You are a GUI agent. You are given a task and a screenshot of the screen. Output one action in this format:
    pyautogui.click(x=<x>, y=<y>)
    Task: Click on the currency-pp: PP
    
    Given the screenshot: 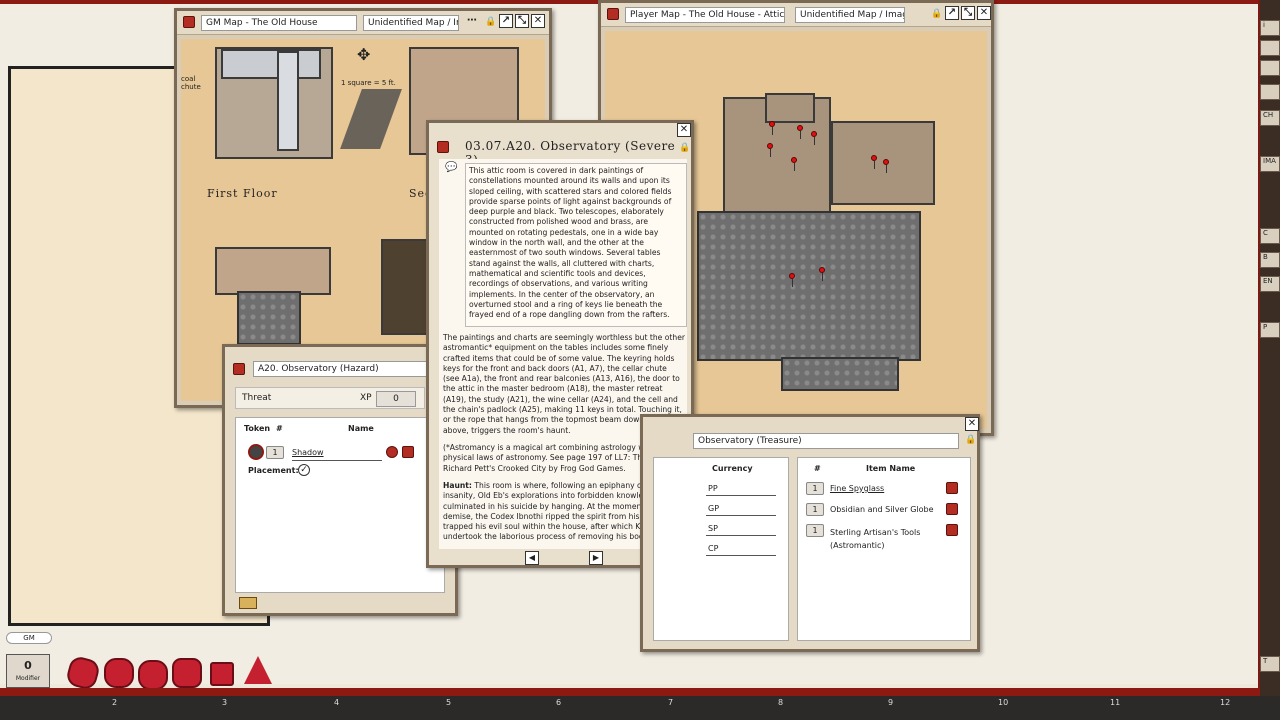 What is the action you would take?
    pyautogui.click(x=713, y=488)
    